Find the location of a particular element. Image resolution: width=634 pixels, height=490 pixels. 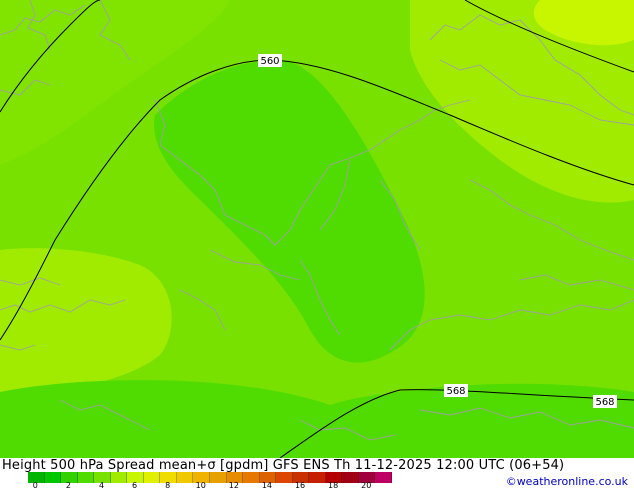

colorbar-tick-label: 16 is located at coordinates (300, 485).